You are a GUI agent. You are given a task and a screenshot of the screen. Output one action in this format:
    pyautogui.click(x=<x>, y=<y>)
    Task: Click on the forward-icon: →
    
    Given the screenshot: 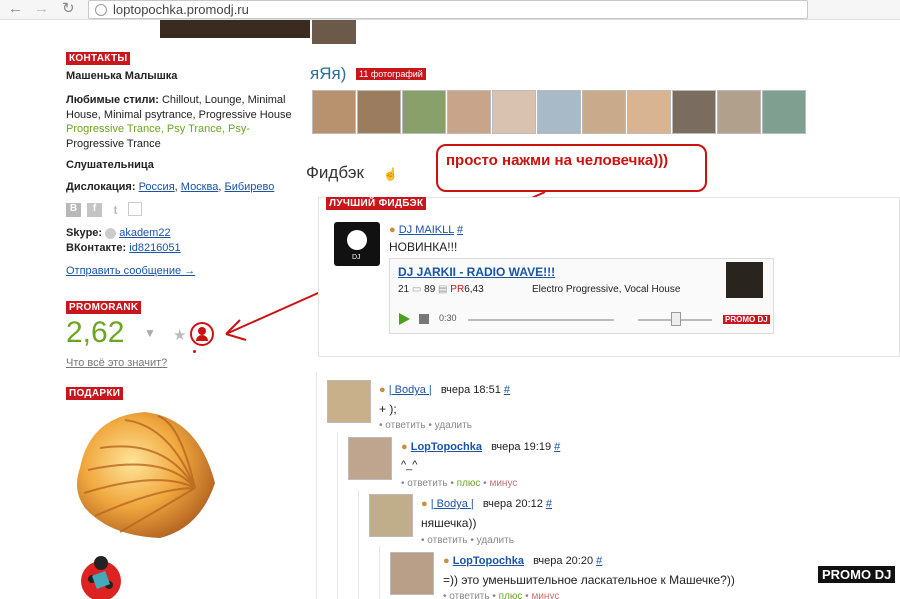 What is the action you would take?
    pyautogui.click(x=41, y=9)
    